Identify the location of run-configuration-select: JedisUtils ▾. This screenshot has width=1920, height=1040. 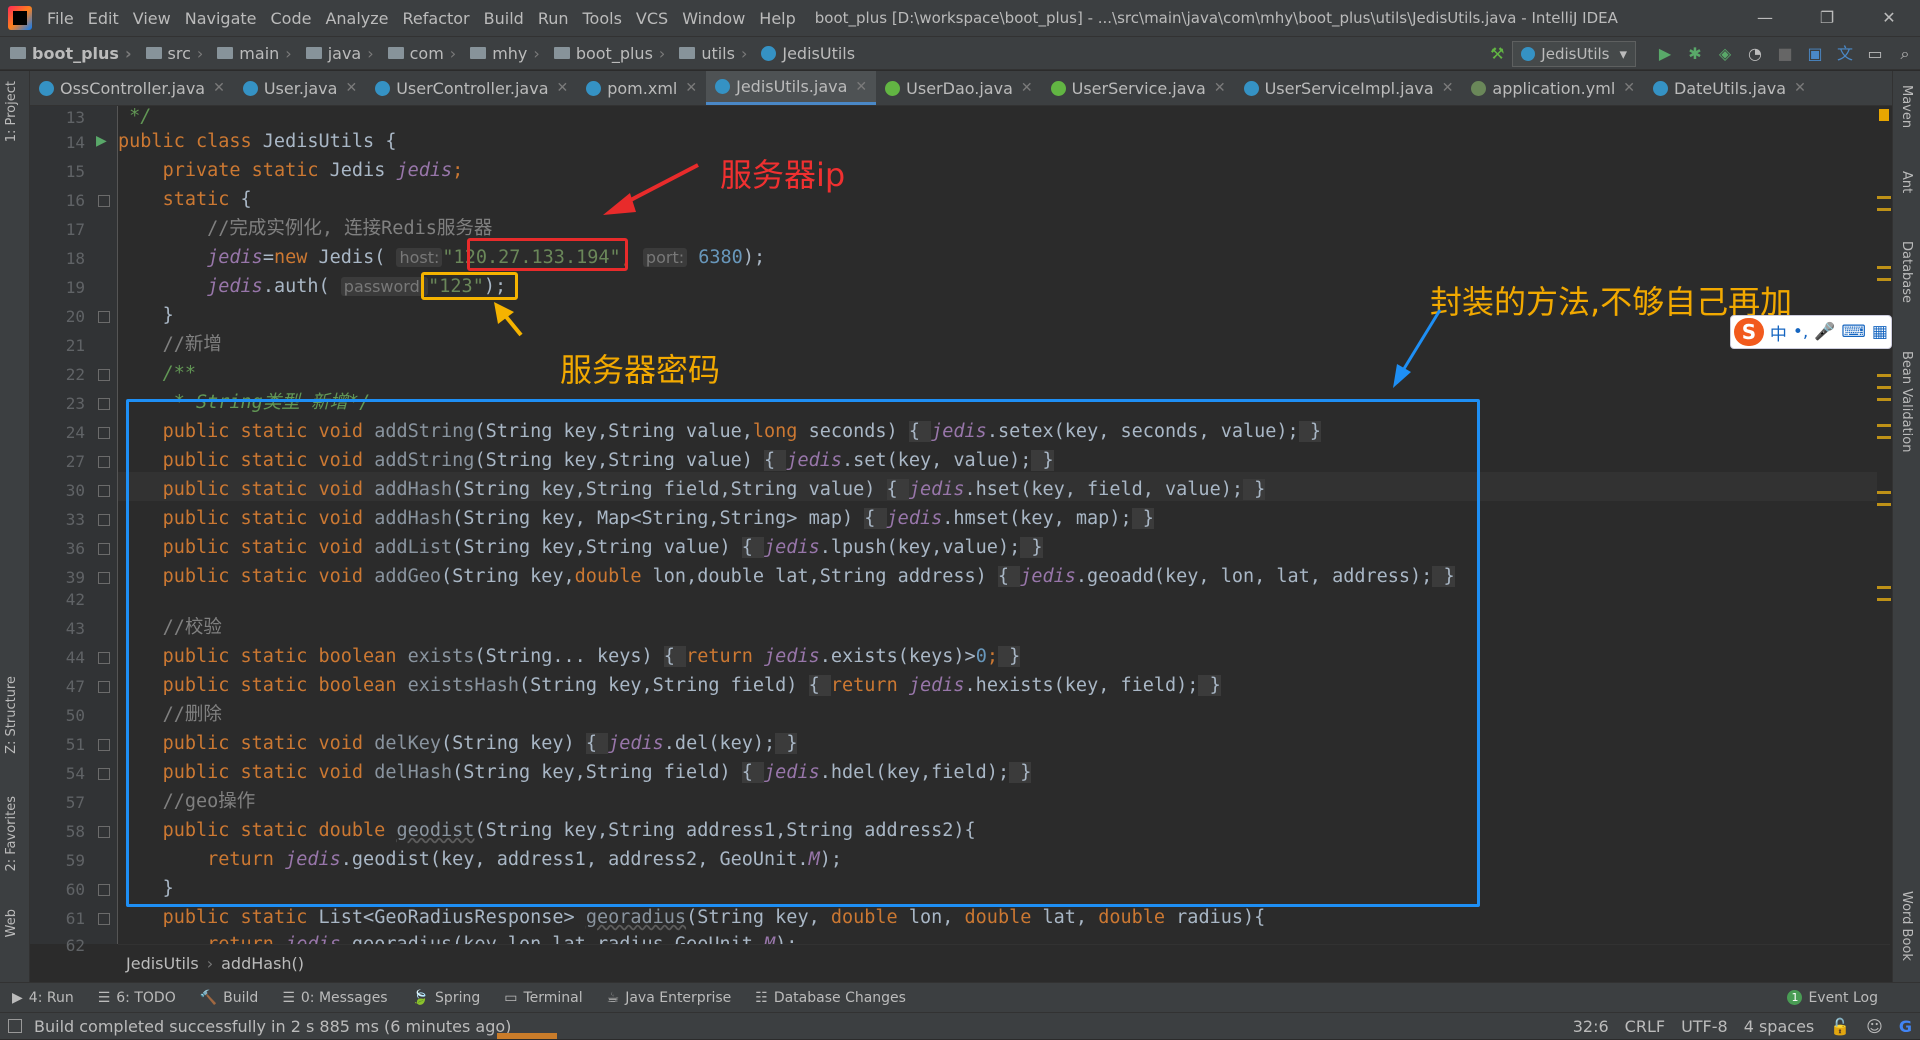
(1574, 53).